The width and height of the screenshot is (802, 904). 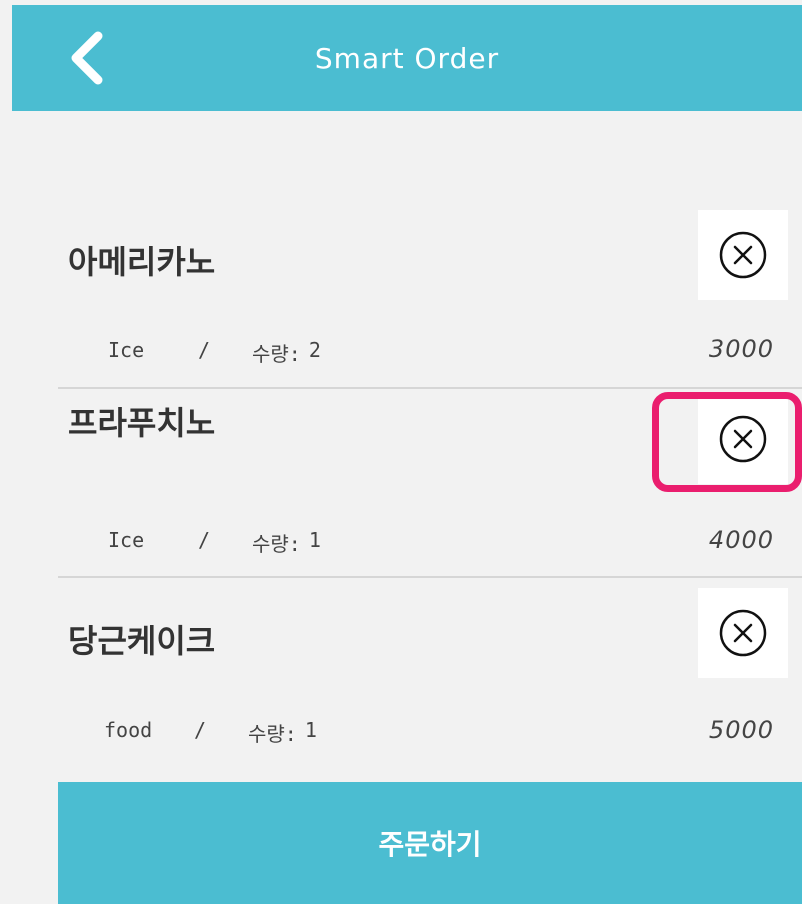 I want to click on item-name: 프라푸치노, so click(x=142, y=423).